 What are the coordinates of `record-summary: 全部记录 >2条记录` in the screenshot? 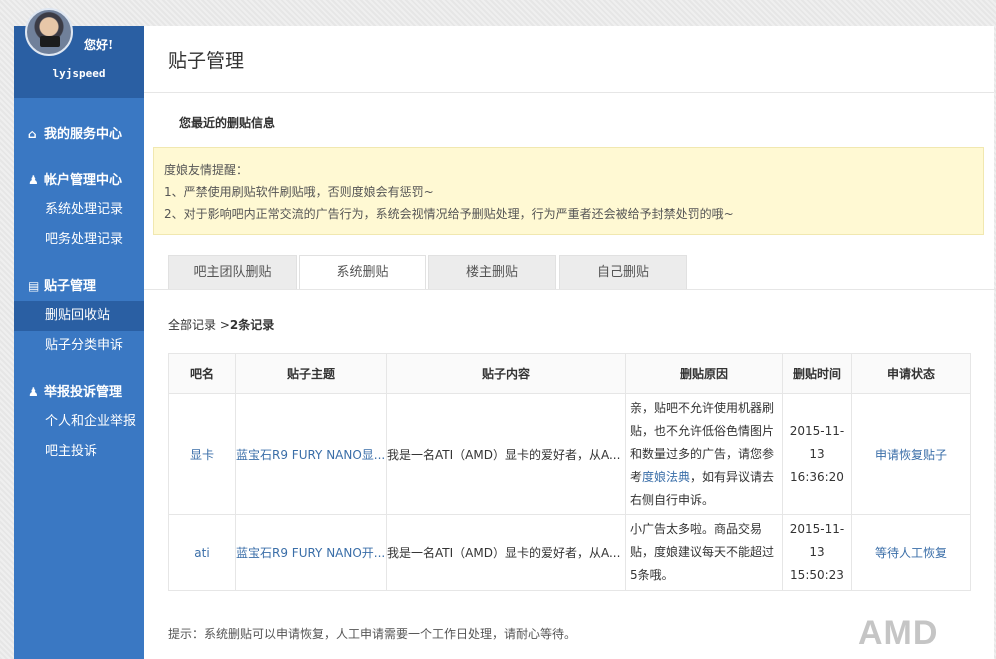 It's located at (221, 324).